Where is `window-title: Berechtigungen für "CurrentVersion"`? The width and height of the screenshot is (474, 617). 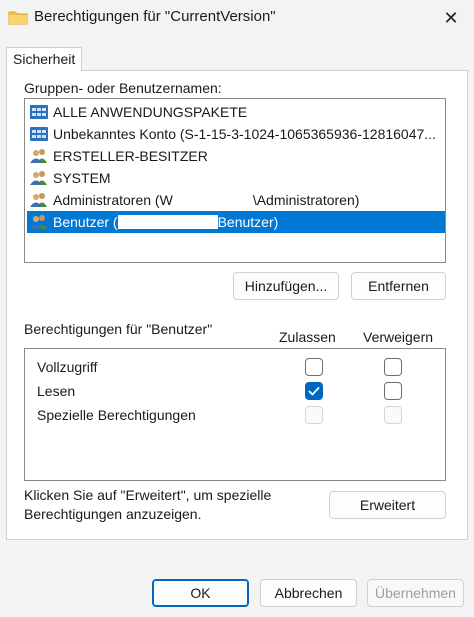
window-title: Berechtigungen für "CurrentVersion" is located at coordinates (155, 16).